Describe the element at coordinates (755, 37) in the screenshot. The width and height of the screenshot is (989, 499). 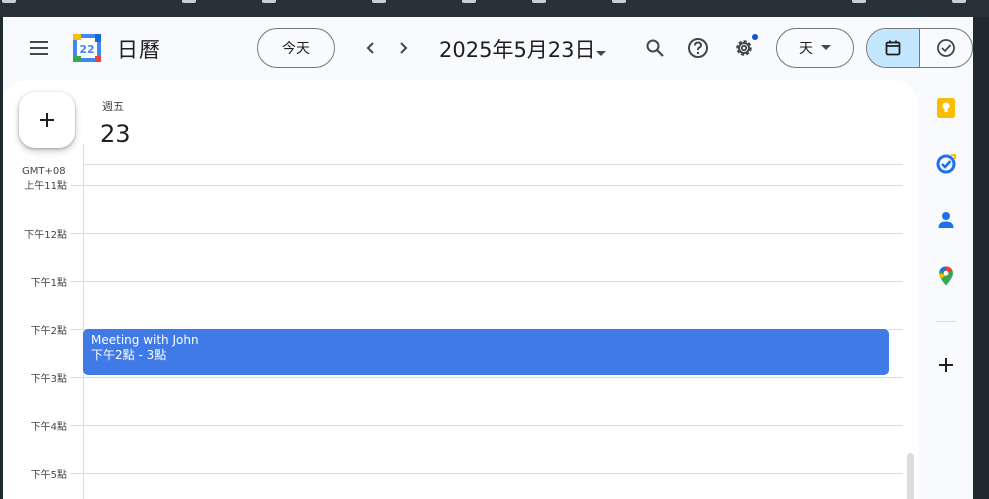
I see `notification-dot` at that location.